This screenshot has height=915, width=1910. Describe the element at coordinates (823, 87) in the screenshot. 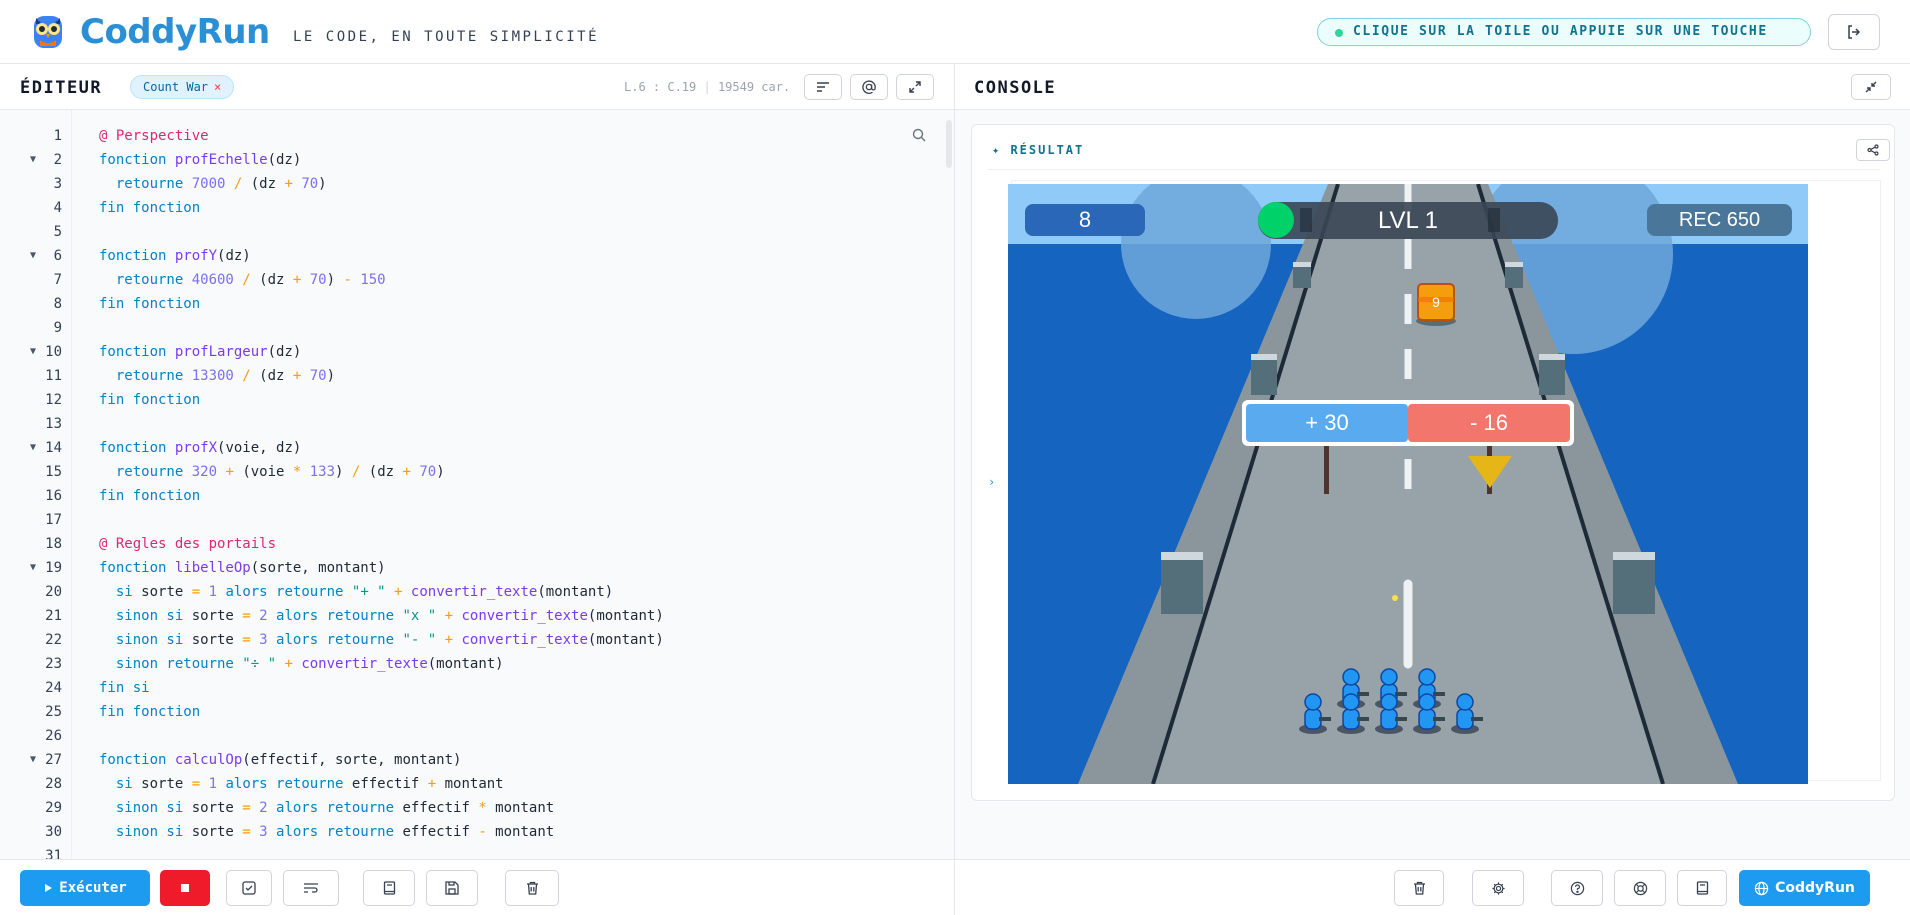

I see `format-button` at that location.